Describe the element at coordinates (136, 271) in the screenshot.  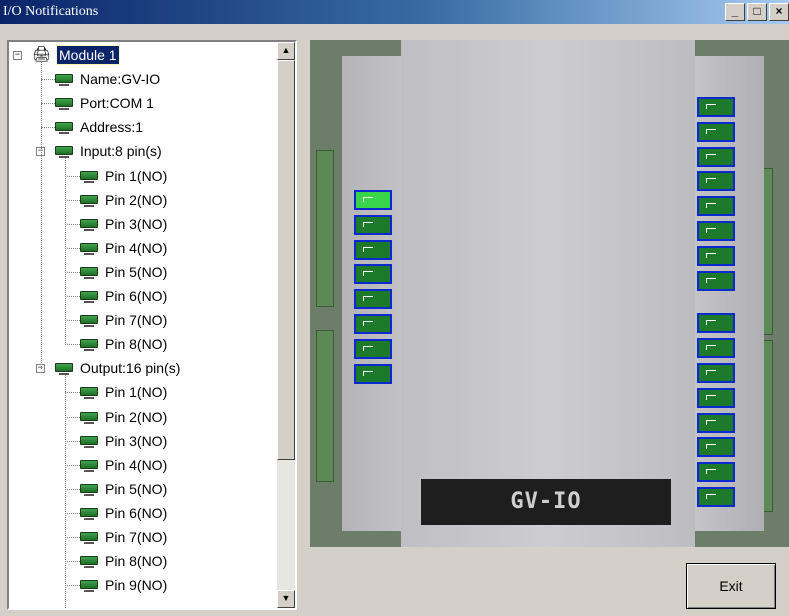
I see `tree-node-input-pin-label: Pin 5(NO)` at that location.